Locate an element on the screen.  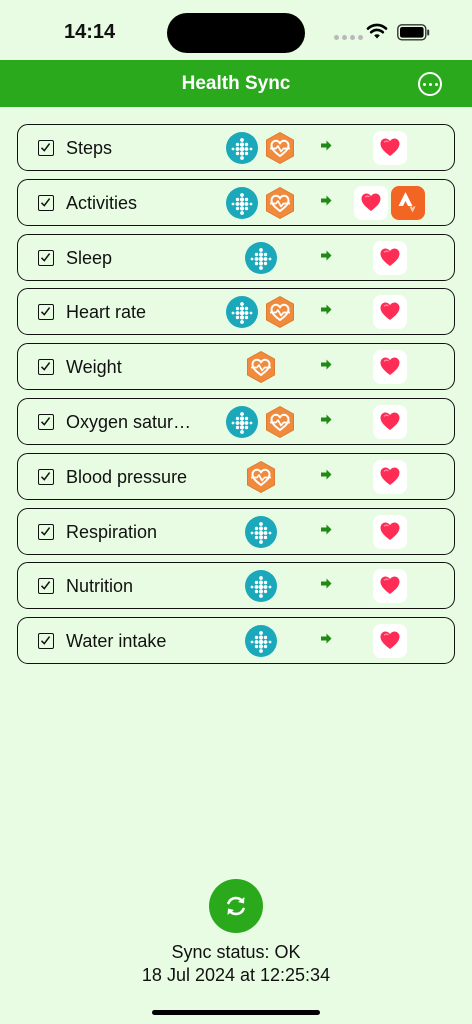
row-label: Activities is located at coordinates (102, 202).